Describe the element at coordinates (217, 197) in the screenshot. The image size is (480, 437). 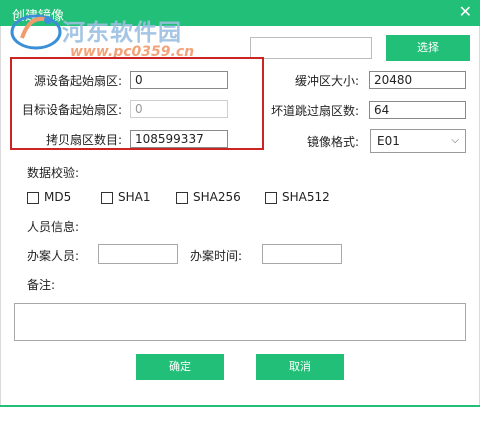
I see `sha256-label: SHA256` at that location.